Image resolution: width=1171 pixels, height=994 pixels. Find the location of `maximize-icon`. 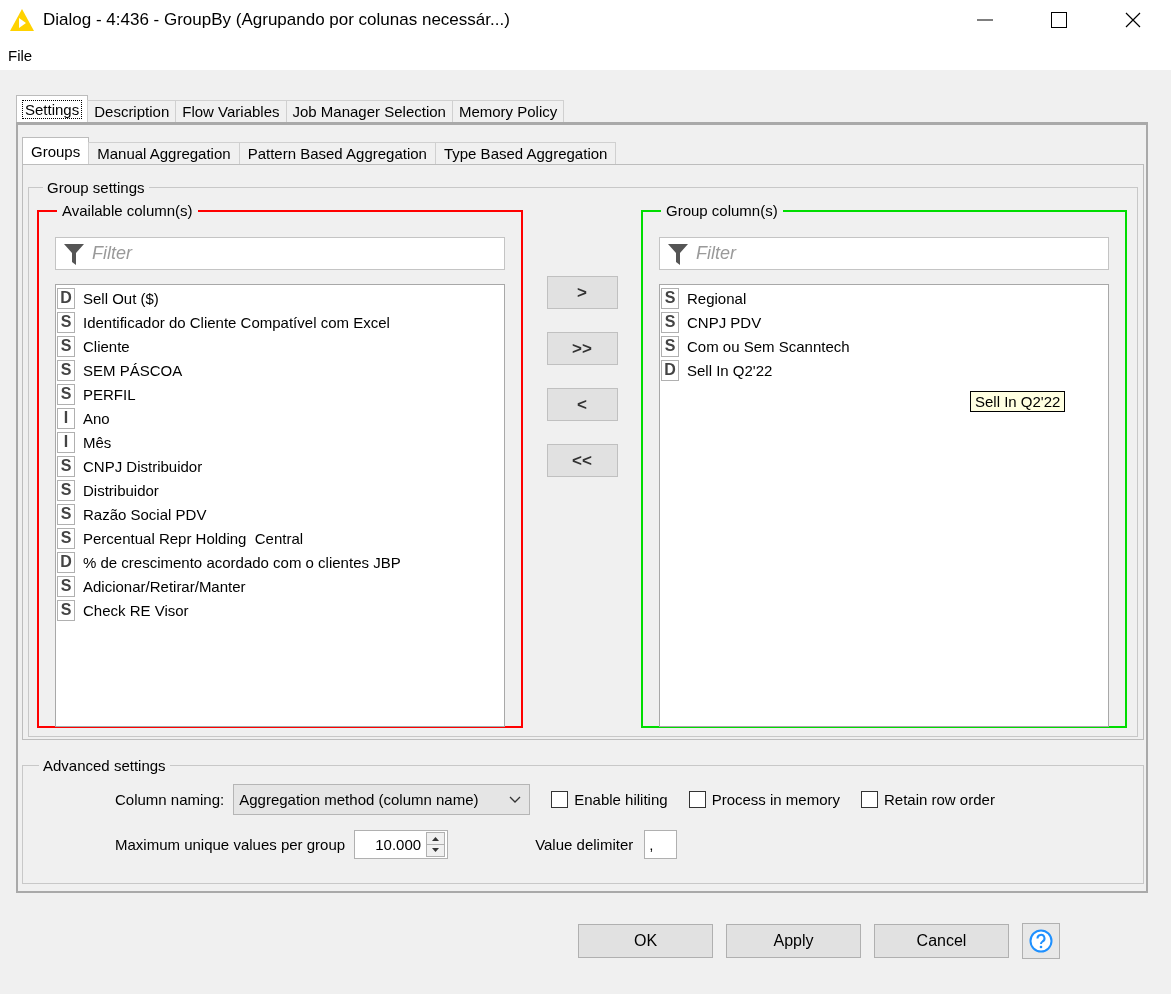

maximize-icon is located at coordinates (1059, 20).